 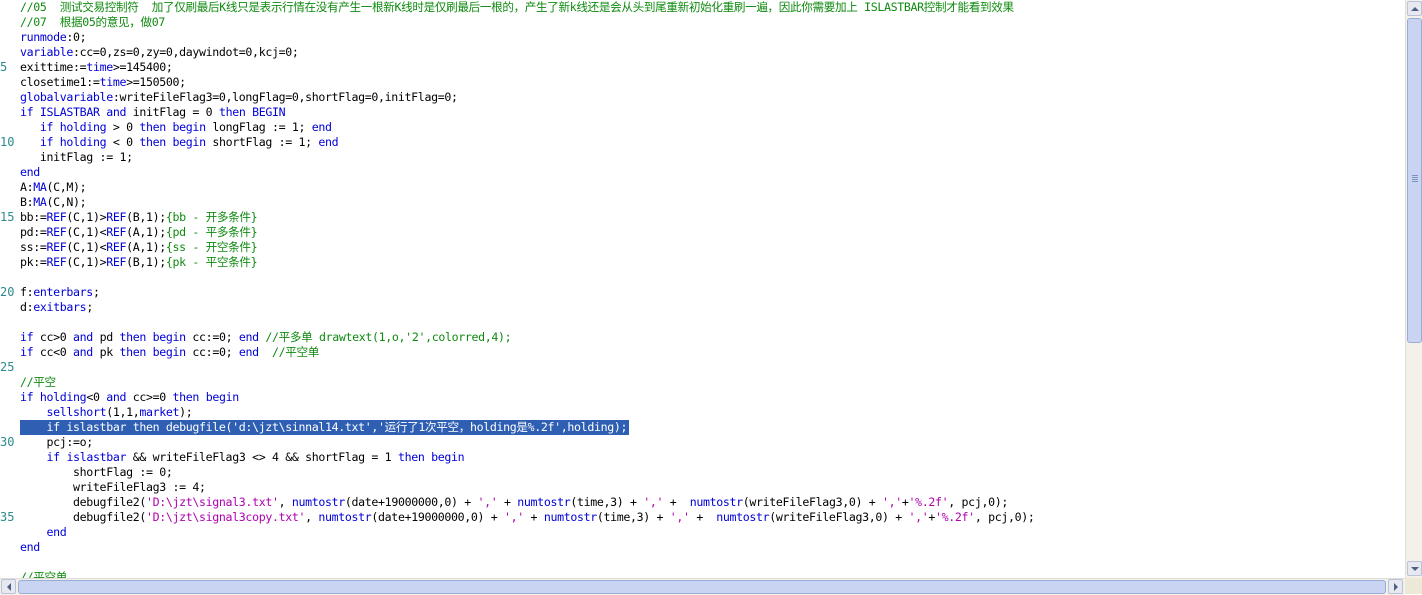 What do you see at coordinates (139, 217) in the screenshot?
I see `code-line: bb:=REF(C,1)>REF(B,1);{bb - 开多条件}` at bounding box center [139, 217].